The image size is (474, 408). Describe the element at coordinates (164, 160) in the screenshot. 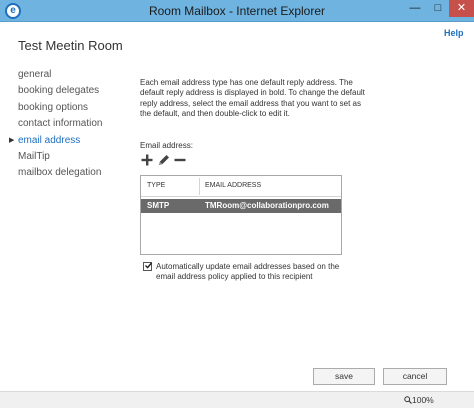

I see `pencil-icon` at that location.